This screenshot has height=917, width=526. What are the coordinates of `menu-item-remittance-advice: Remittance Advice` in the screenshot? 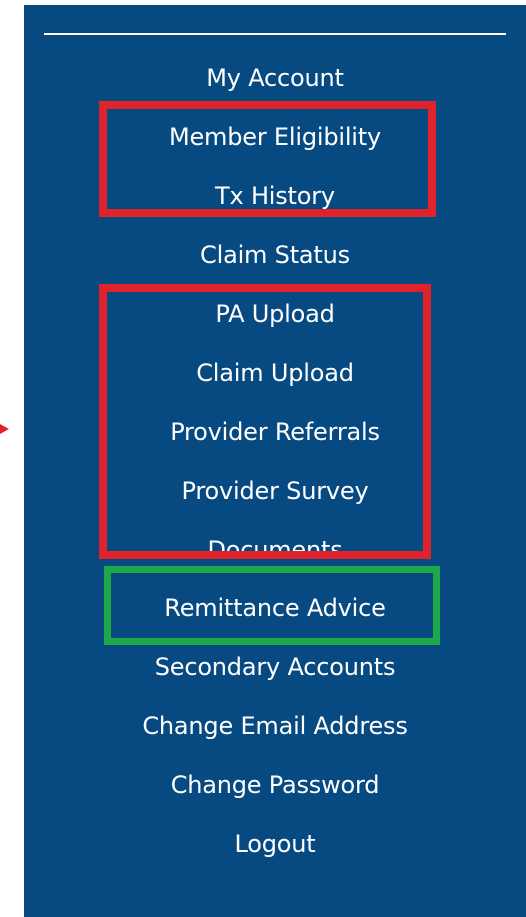 It's located at (275, 608).